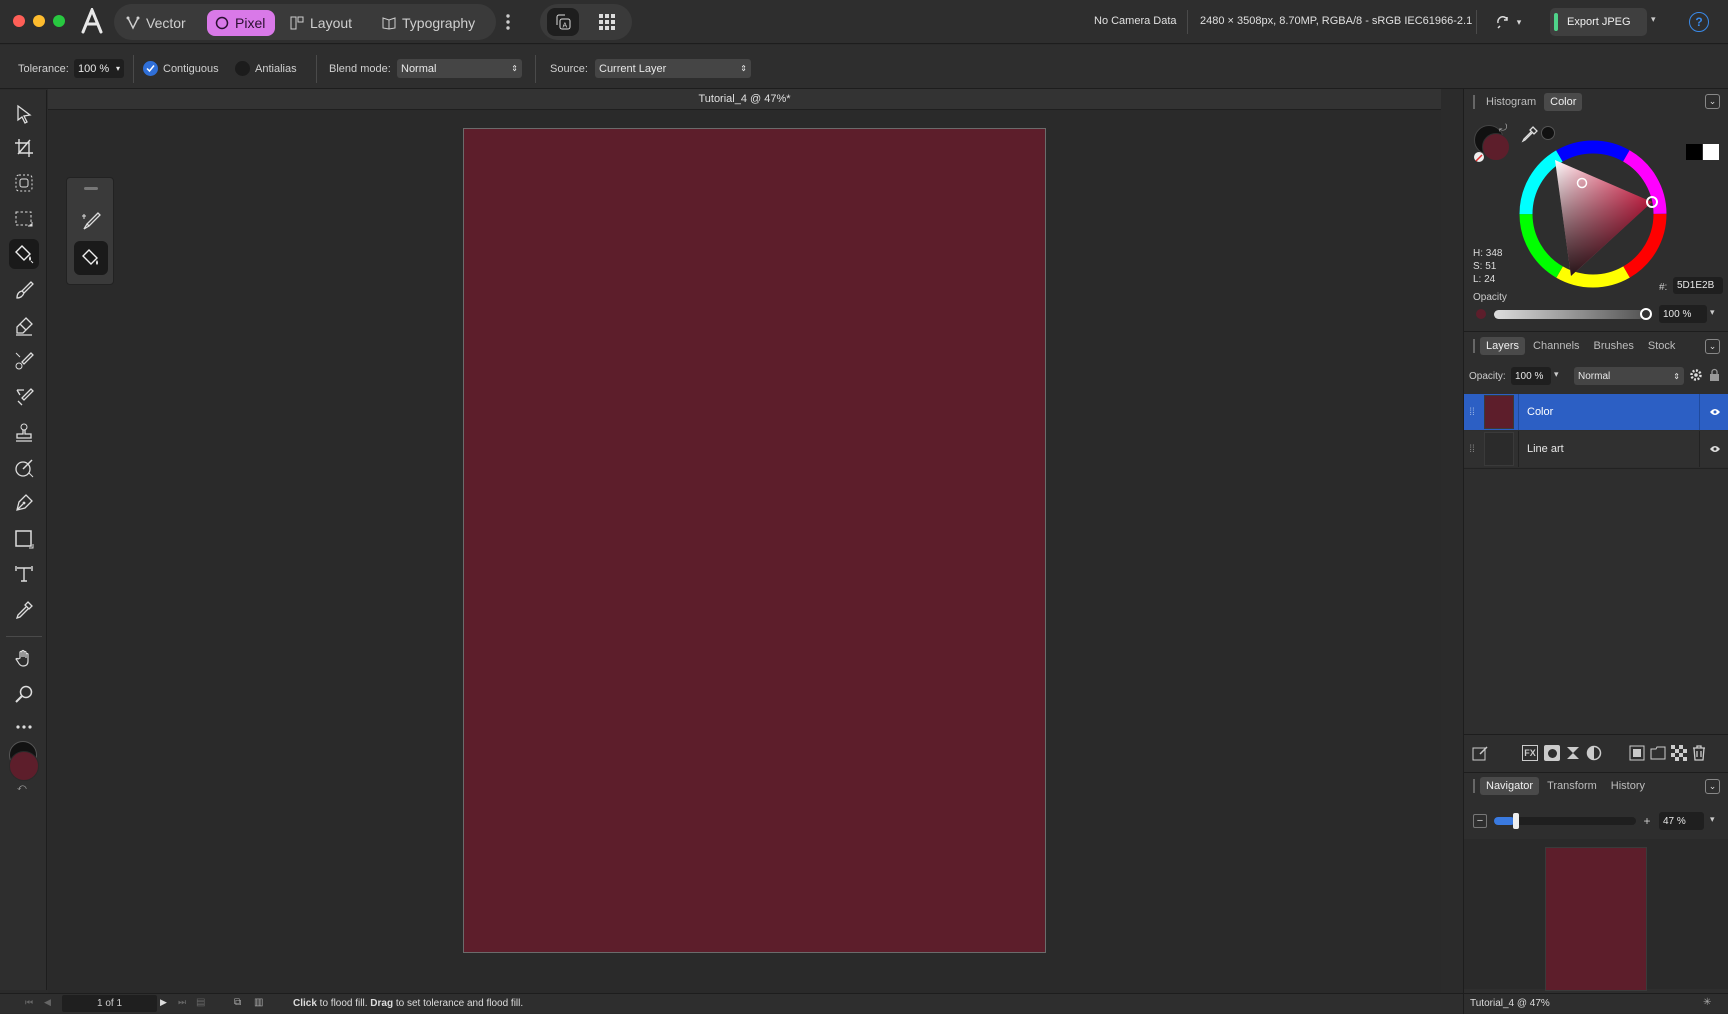  I want to click on persona-layout: Layout, so click(321, 23).